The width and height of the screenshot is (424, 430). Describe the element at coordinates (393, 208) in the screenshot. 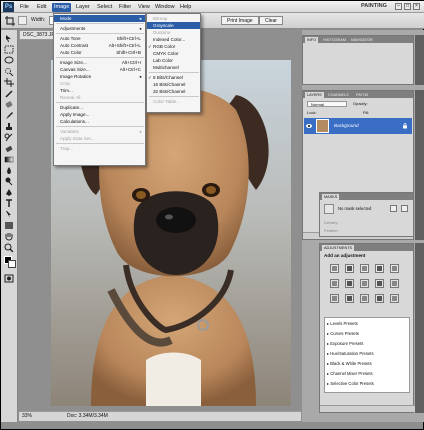

I see `pixel-mask-icon` at that location.